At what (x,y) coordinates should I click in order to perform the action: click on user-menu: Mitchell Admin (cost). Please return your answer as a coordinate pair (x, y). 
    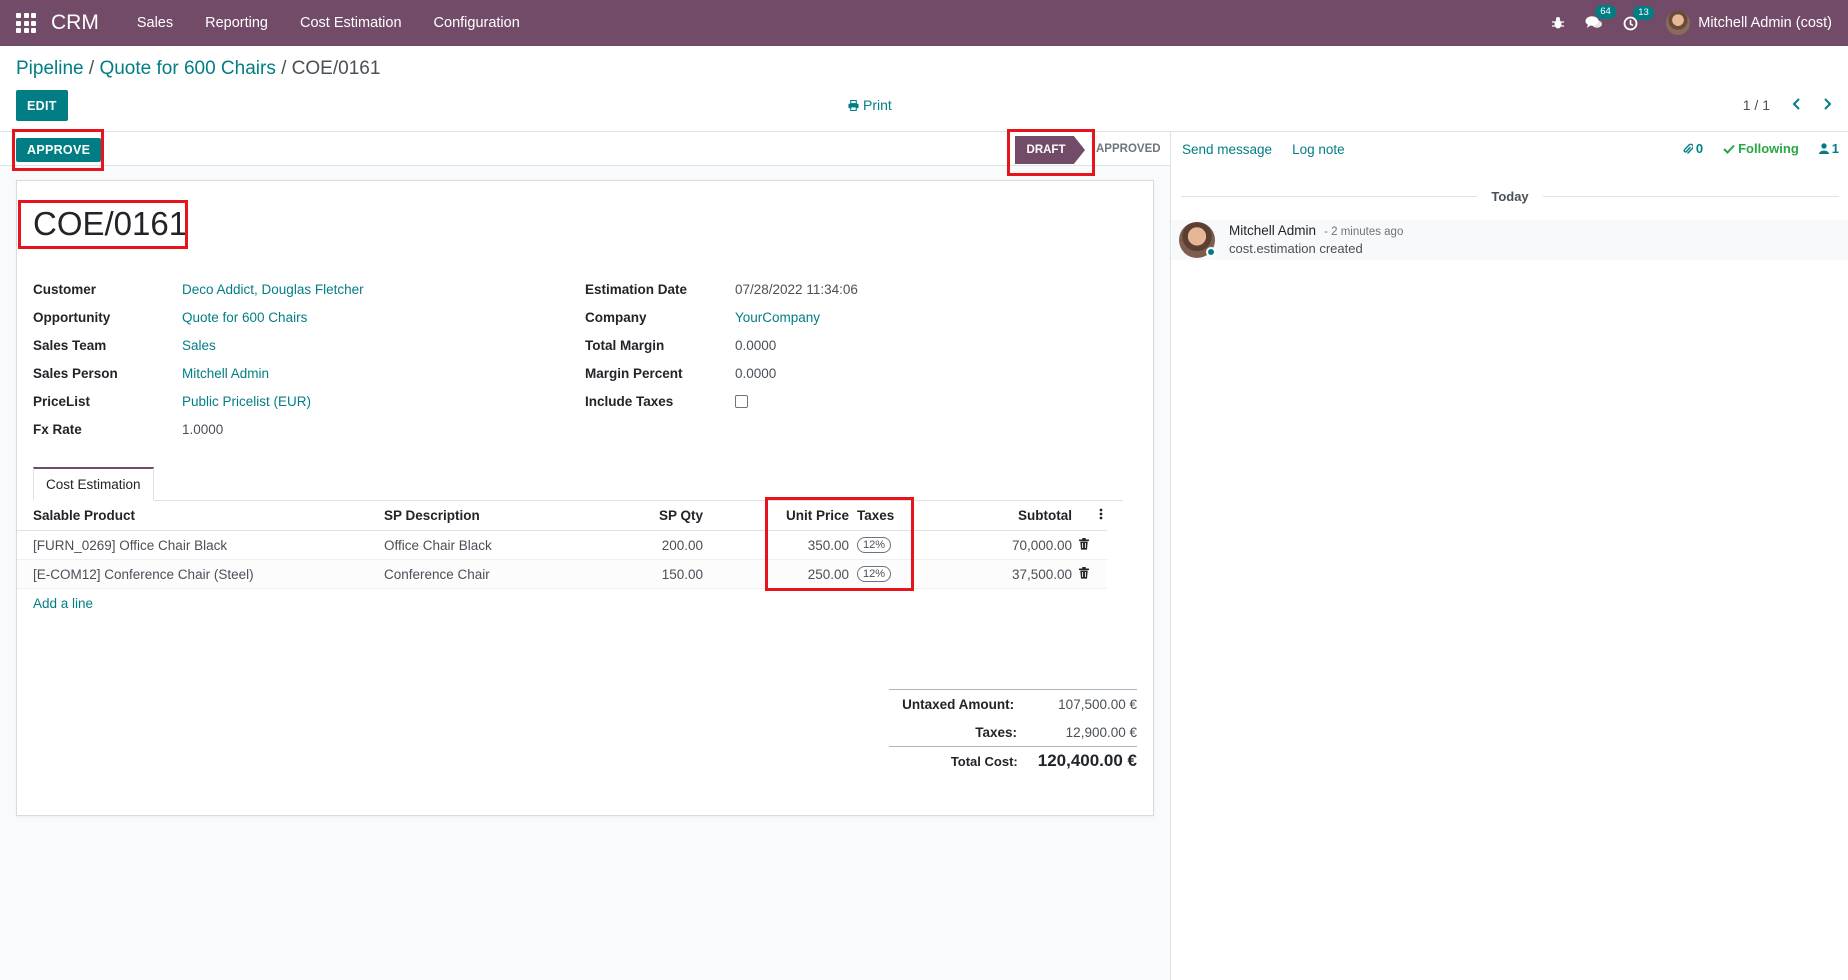
    Looking at the image, I should click on (1749, 23).